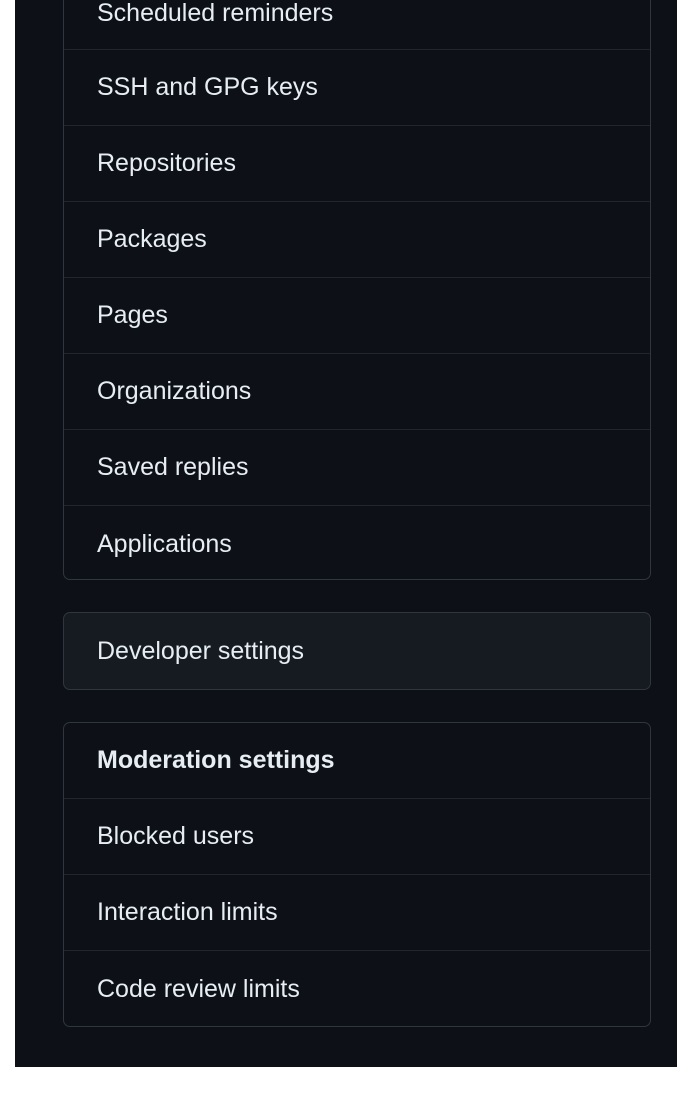 This screenshot has width=677, height=1095. I want to click on section-heading: Moderation settings, so click(216, 760).